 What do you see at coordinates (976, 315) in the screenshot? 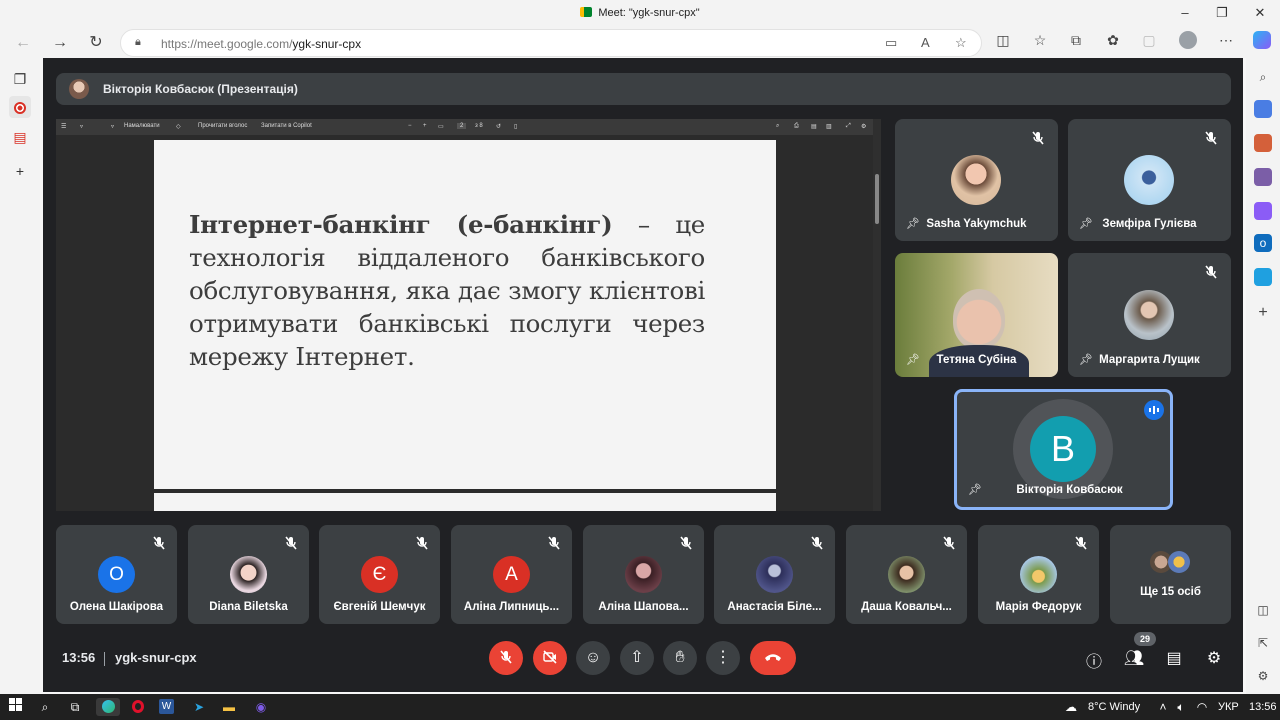
I see `participant-video-tile: 📌︎ Тетяна Субіна` at bounding box center [976, 315].